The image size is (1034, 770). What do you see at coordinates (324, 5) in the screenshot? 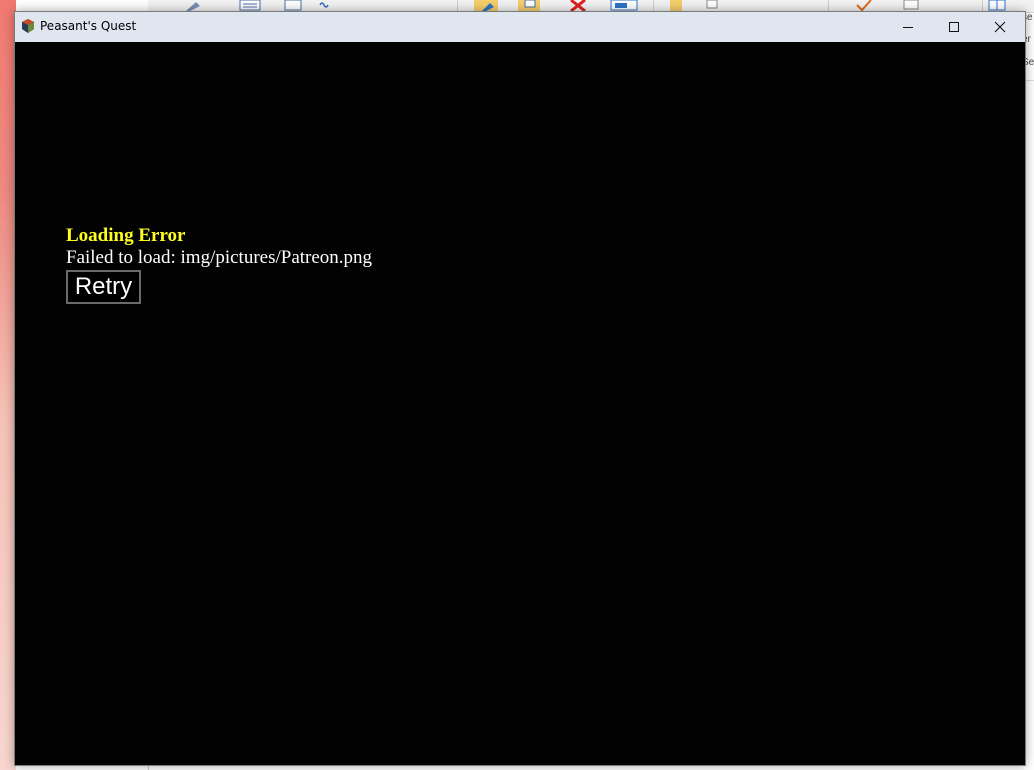
I see `link-icon` at bounding box center [324, 5].